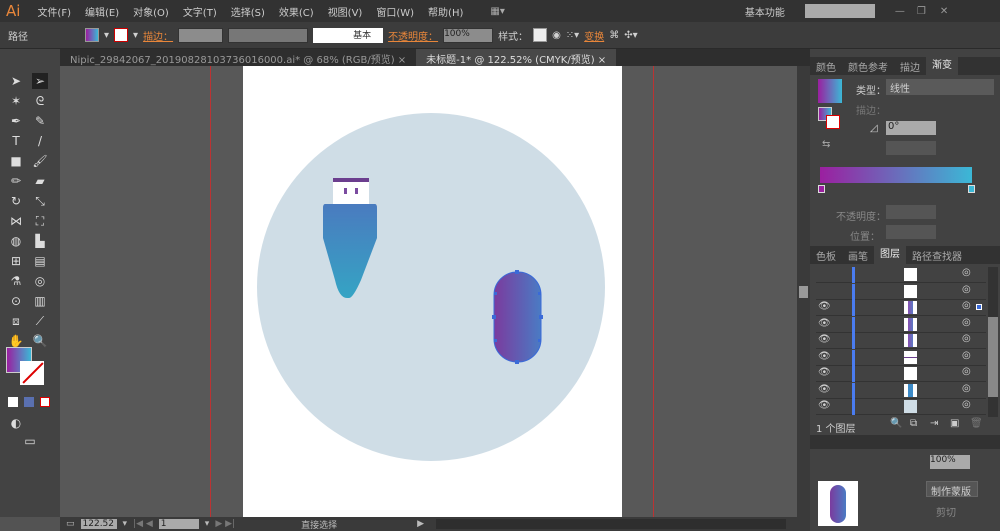  Describe the element at coordinates (225, 524) in the screenshot. I see `next-artboard-icon: ▶ ▶|` at that location.